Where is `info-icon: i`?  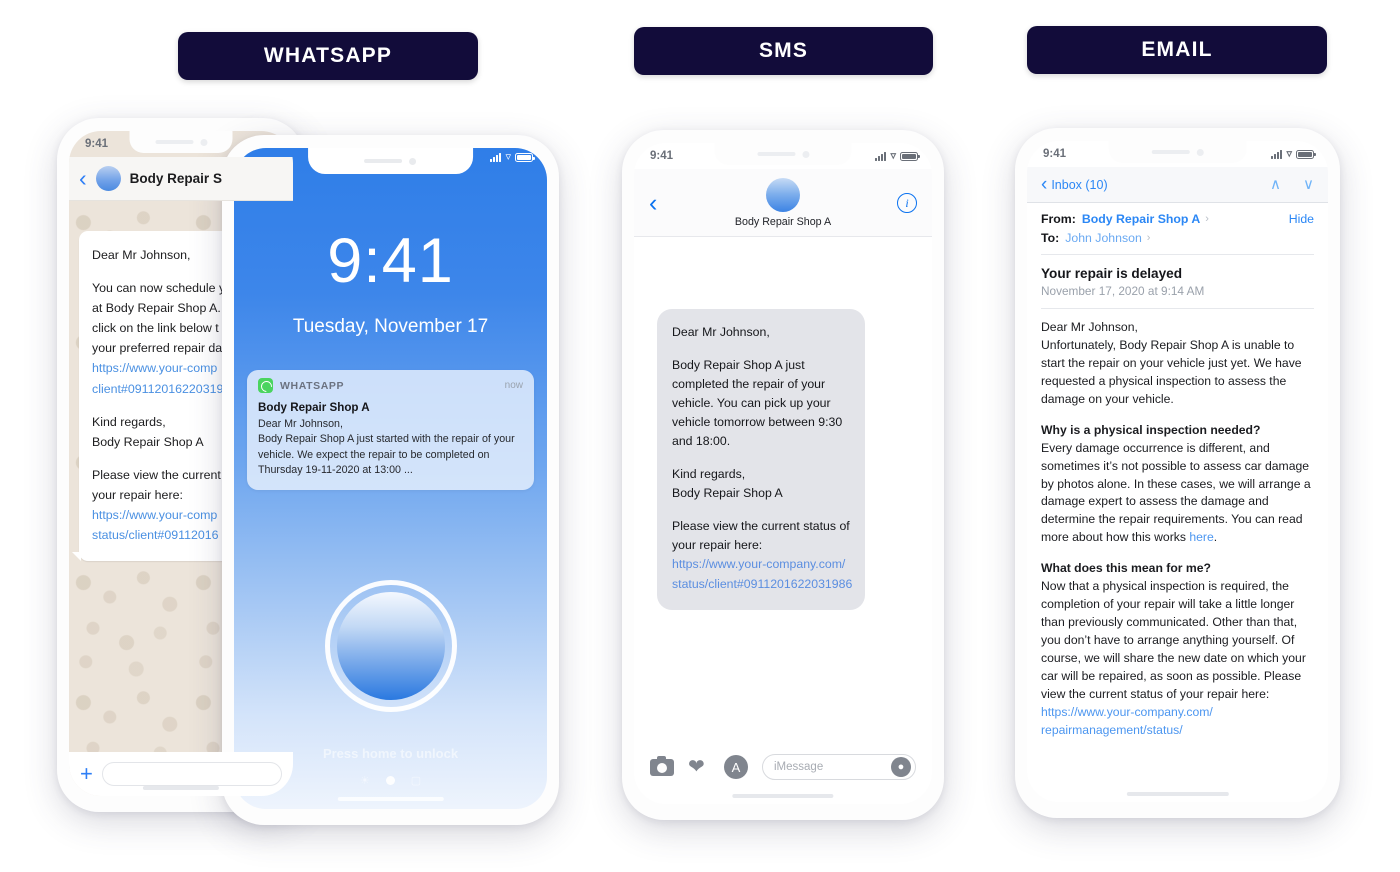 info-icon: i is located at coordinates (907, 203).